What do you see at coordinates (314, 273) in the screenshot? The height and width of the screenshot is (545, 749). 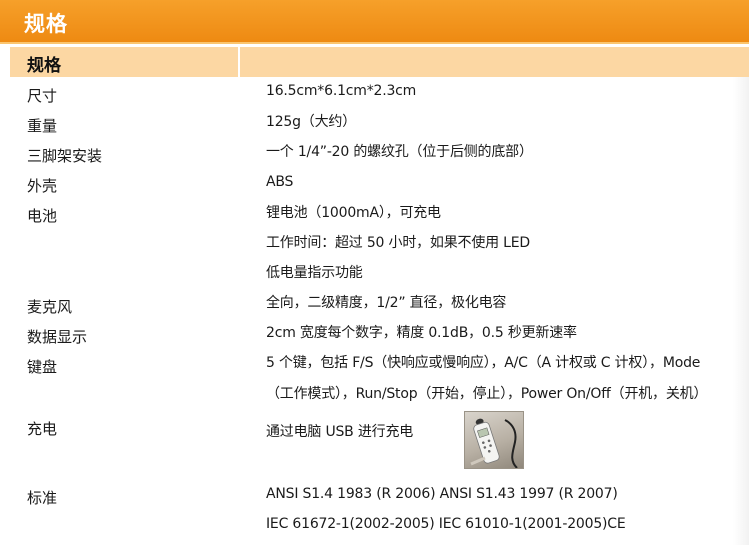 I see `spec-value-battery-indicator: 低电量指示功能` at bounding box center [314, 273].